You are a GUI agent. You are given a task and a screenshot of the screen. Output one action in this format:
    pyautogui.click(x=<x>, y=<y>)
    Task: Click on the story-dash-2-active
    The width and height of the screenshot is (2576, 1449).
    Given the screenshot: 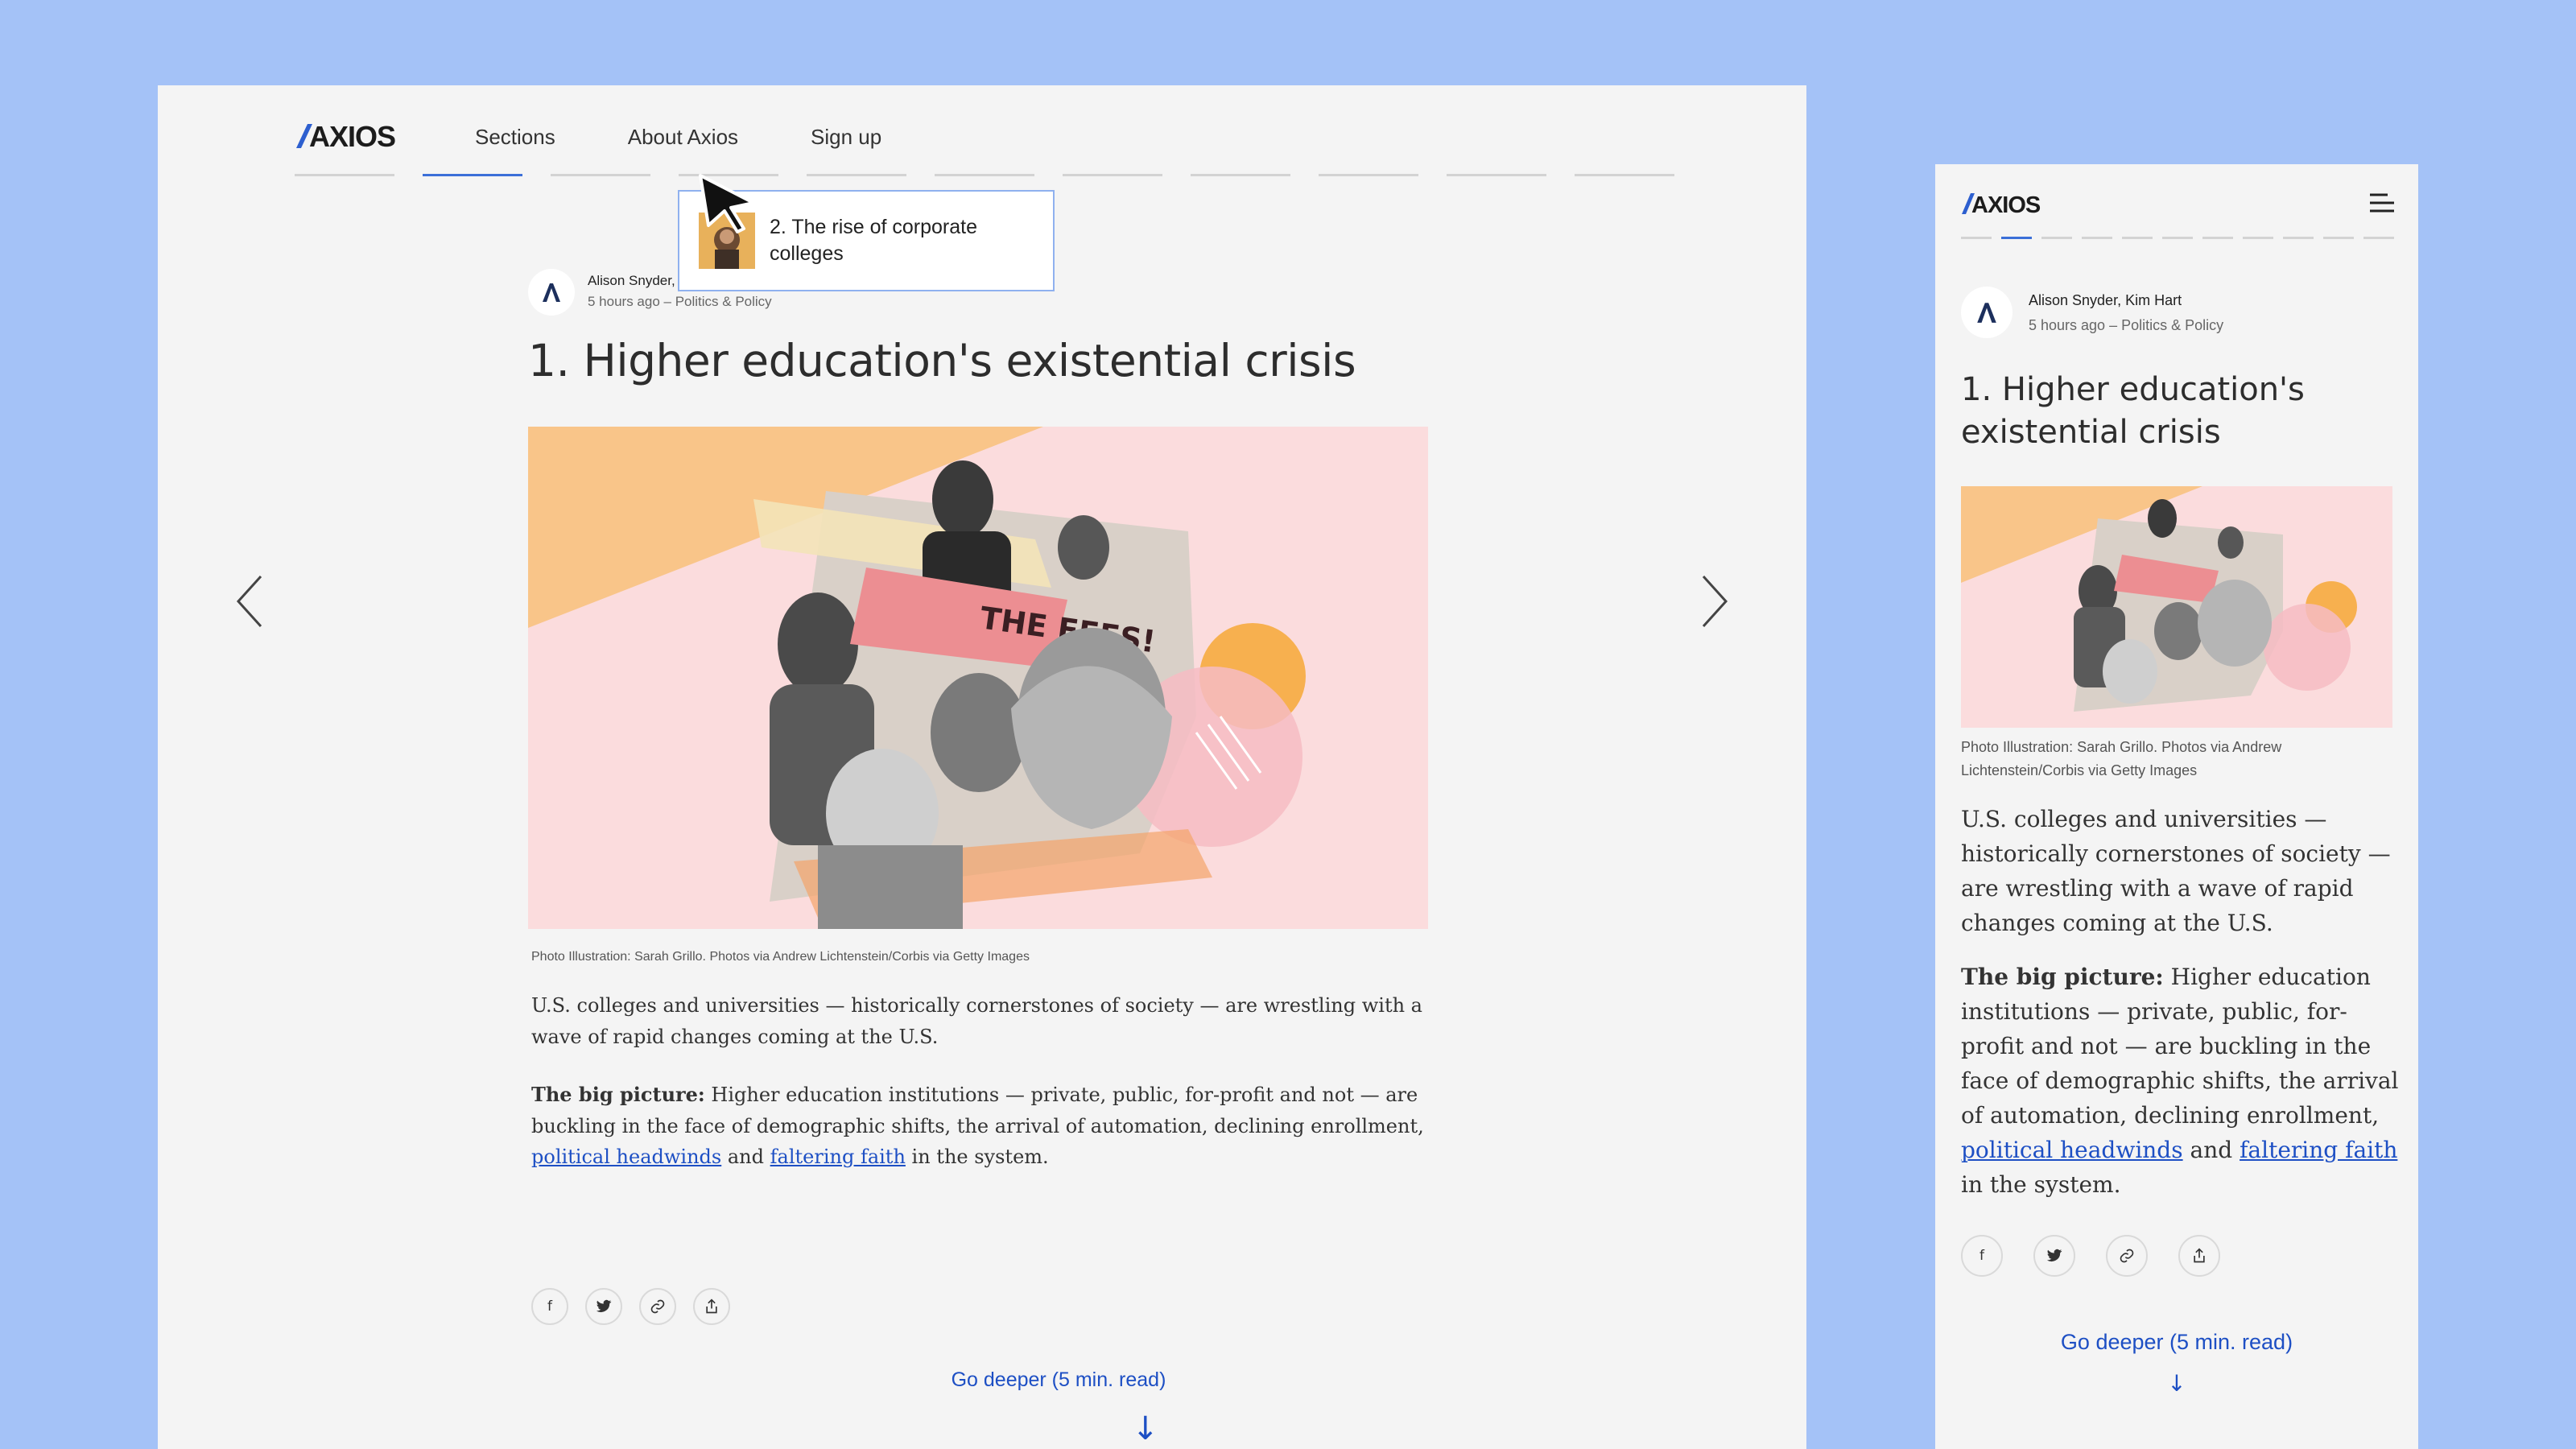 What is the action you would take?
    pyautogui.click(x=472, y=175)
    